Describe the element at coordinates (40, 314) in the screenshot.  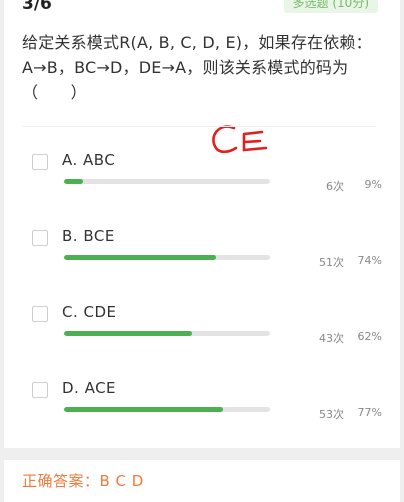
I see `checkbox-c` at that location.